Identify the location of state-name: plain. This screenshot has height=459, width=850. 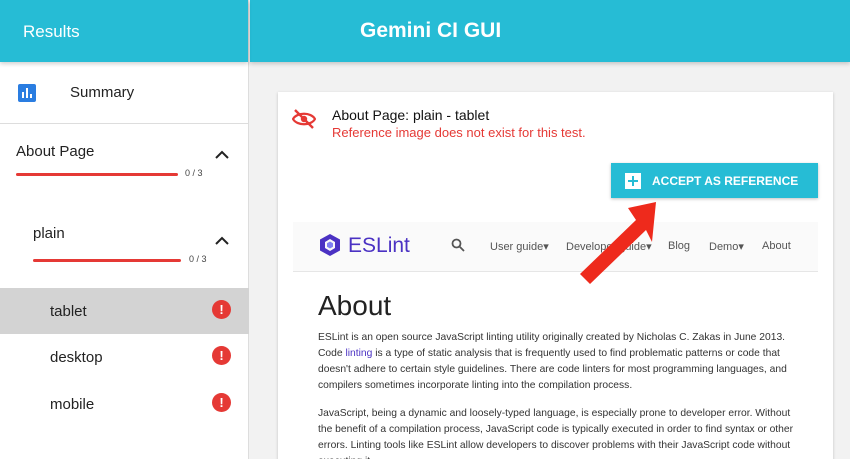
(49, 233).